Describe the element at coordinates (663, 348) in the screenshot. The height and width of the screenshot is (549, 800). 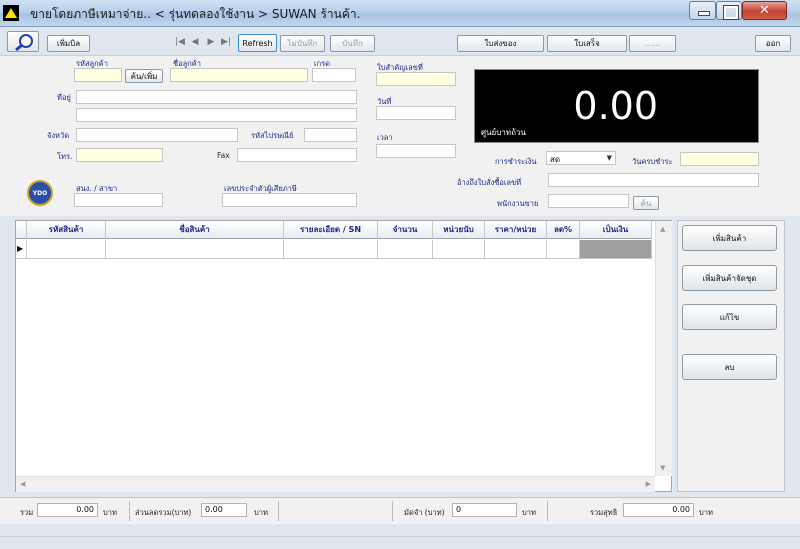
I see `vertical-scrollbar: ▲ ▼` at that location.